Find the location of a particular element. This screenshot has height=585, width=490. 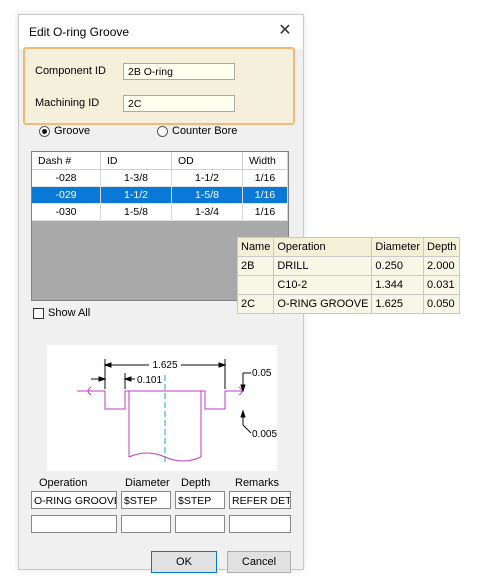

table-row: C10-2 1.344 0.031 is located at coordinates (348, 285).